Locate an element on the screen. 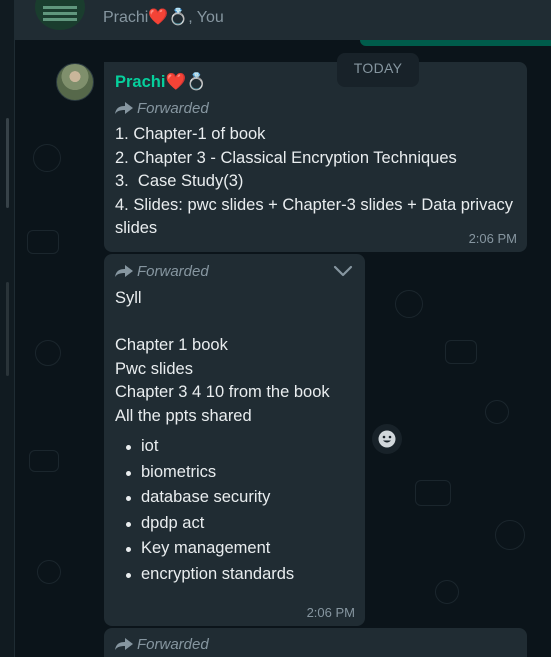 Image resolution: width=551 pixels, height=657 pixels. message-line: Chapter 3 4 10 from the book is located at coordinates (222, 392).